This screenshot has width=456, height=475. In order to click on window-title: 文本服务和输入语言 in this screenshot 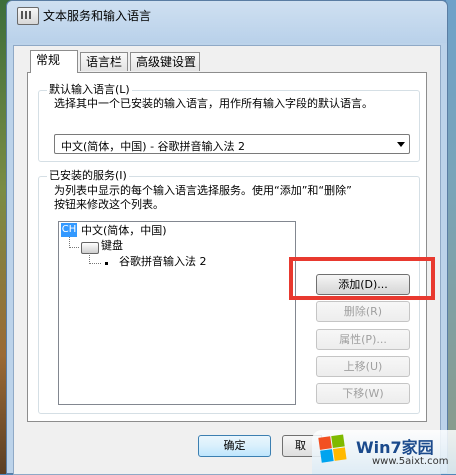, I will do `click(97, 16)`.